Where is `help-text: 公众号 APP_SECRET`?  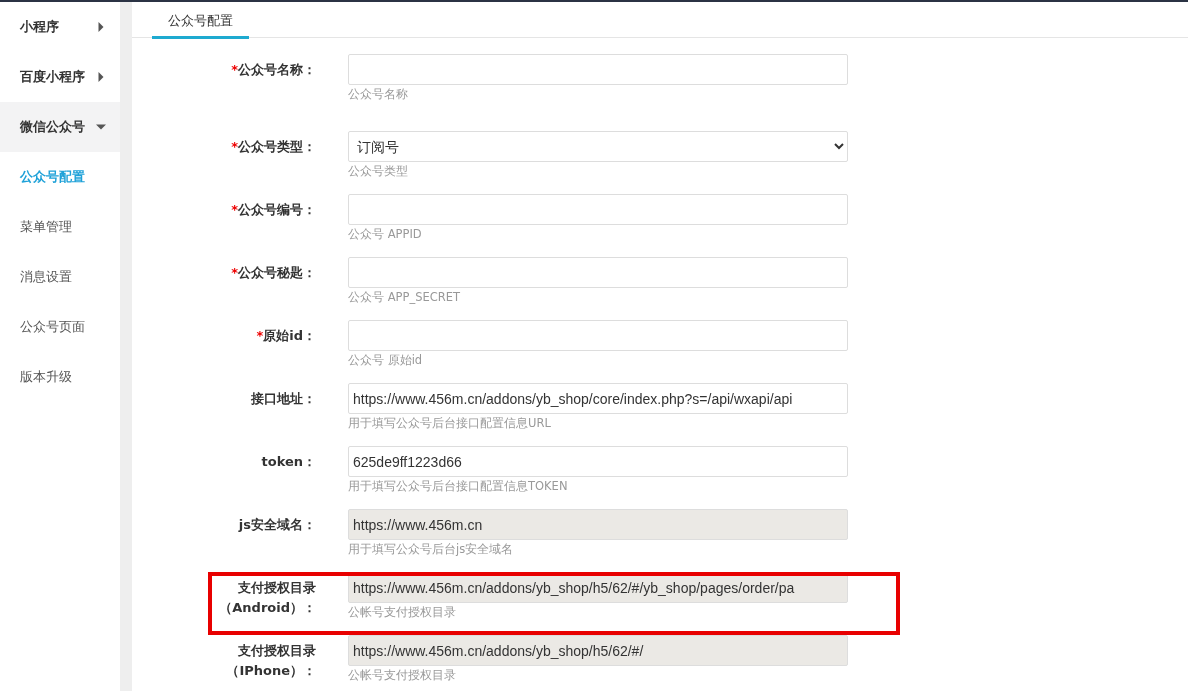 help-text: 公众号 APP_SECRET is located at coordinates (405, 297).